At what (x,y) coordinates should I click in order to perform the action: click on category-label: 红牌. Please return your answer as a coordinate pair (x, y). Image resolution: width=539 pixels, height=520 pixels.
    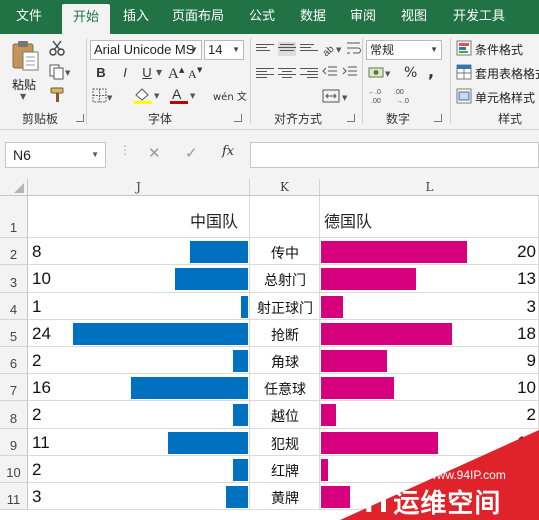
    Looking at the image, I should click on (285, 471).